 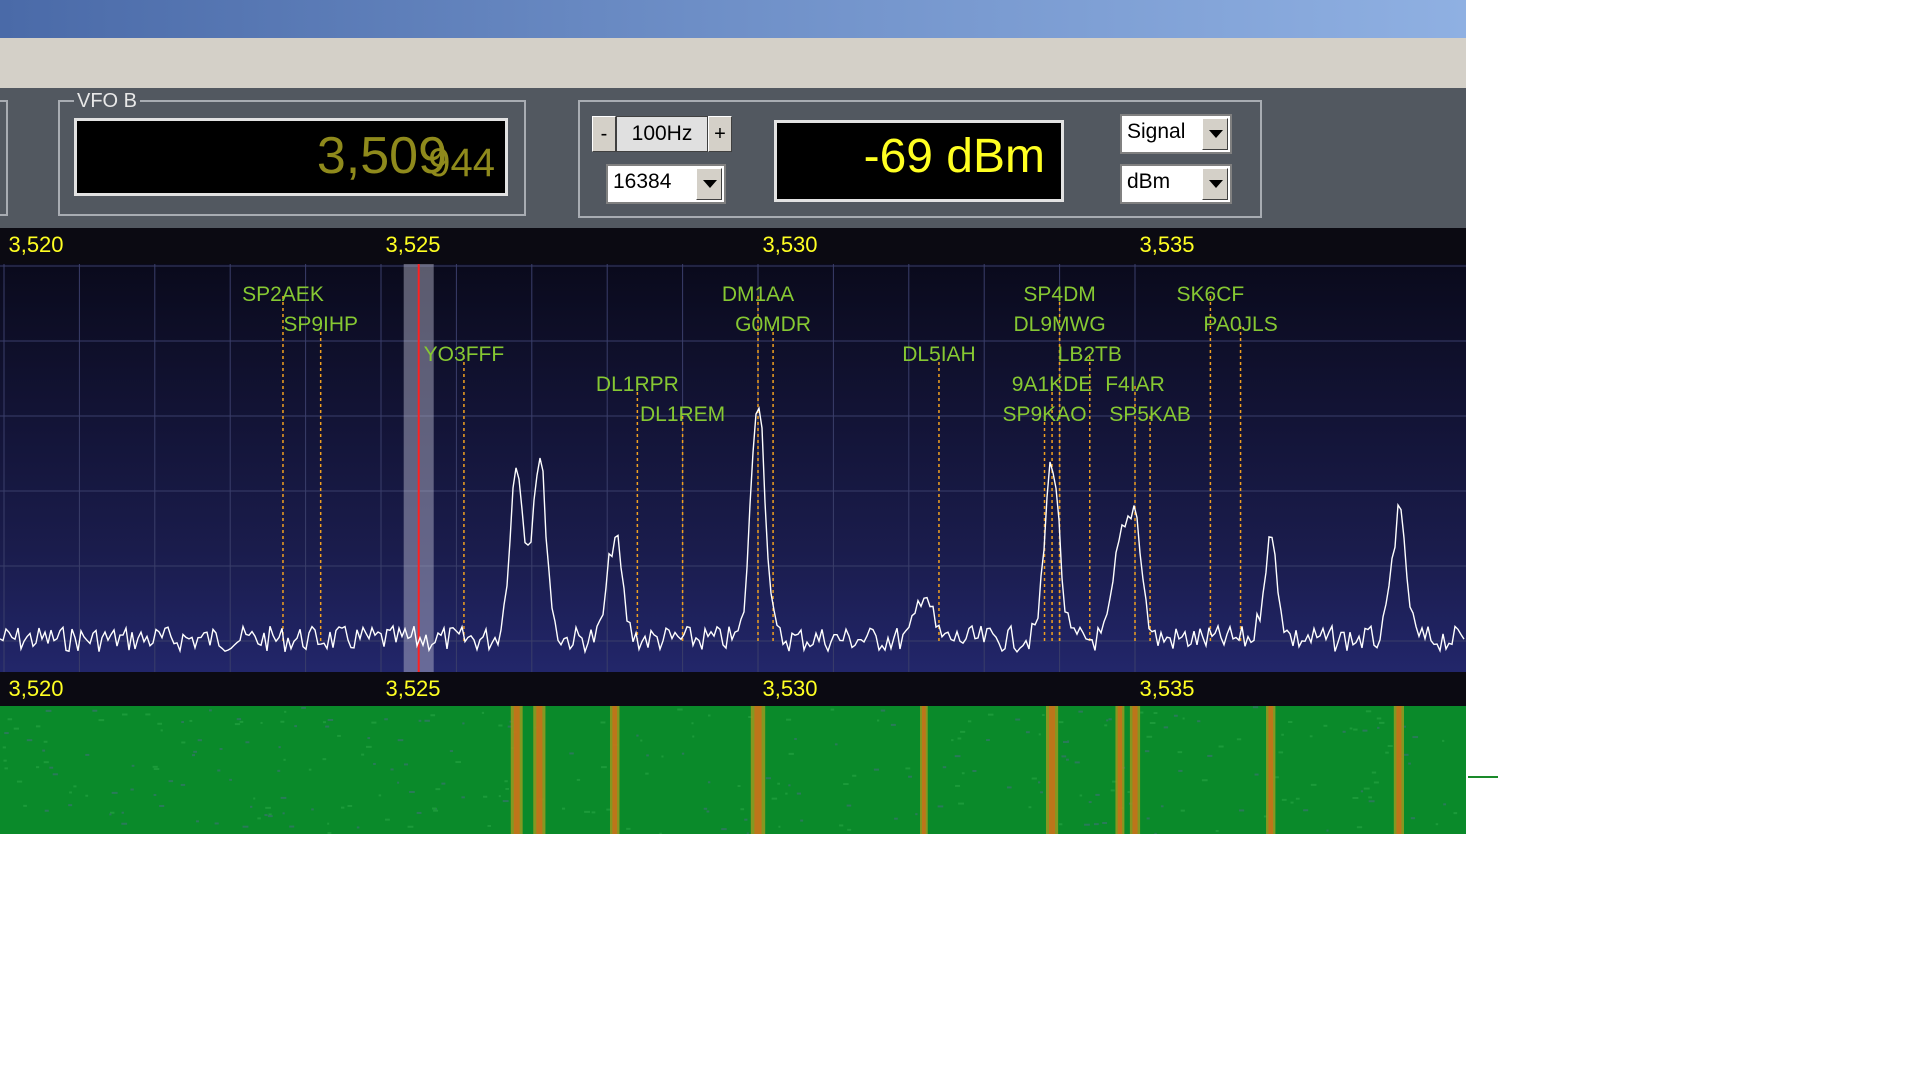 What do you see at coordinates (1167, 688) in the screenshot?
I see `scale-label: 3,535` at bounding box center [1167, 688].